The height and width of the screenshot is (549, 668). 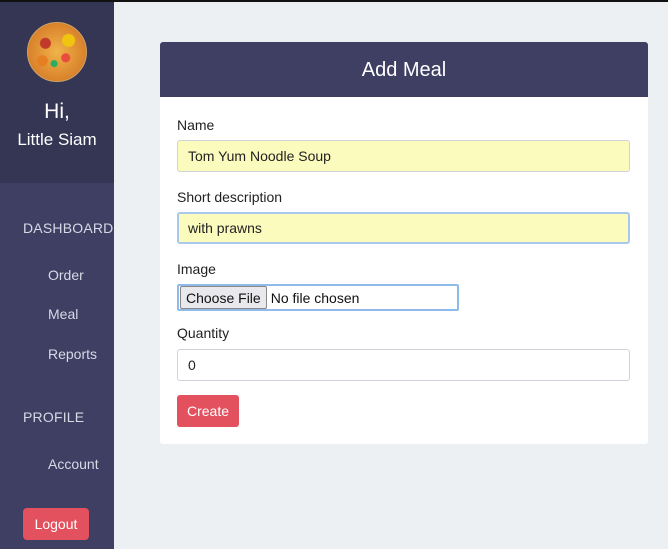 I want to click on name-label: Name, so click(x=196, y=125).